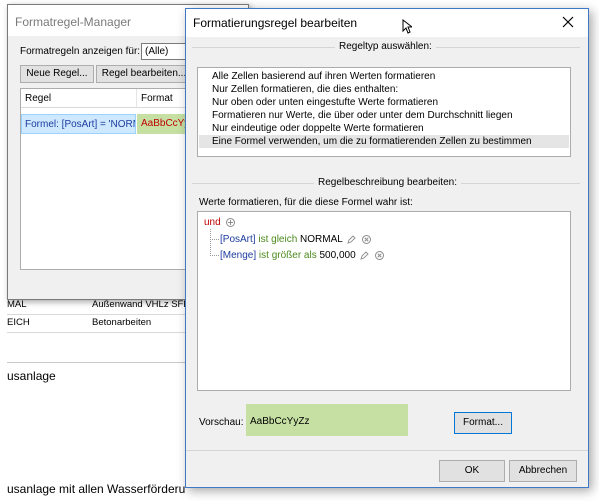 The width and height of the screenshot is (599, 501). What do you see at coordinates (18, 322) in the screenshot?
I see `row-code: EICH` at bounding box center [18, 322].